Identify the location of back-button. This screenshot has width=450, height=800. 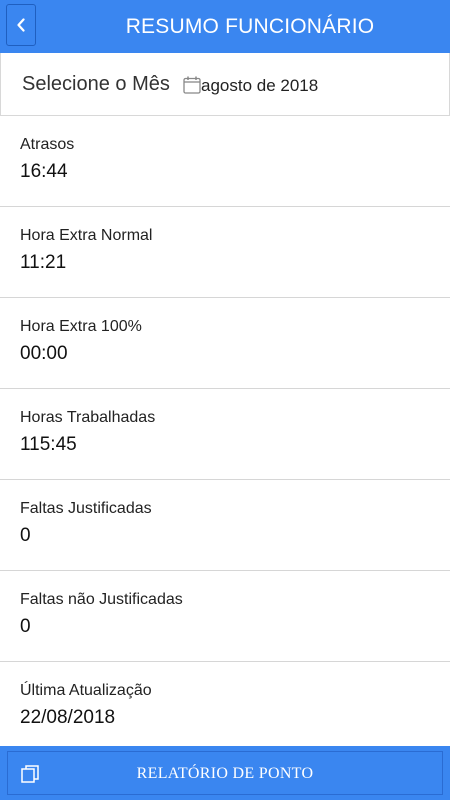
(21, 25).